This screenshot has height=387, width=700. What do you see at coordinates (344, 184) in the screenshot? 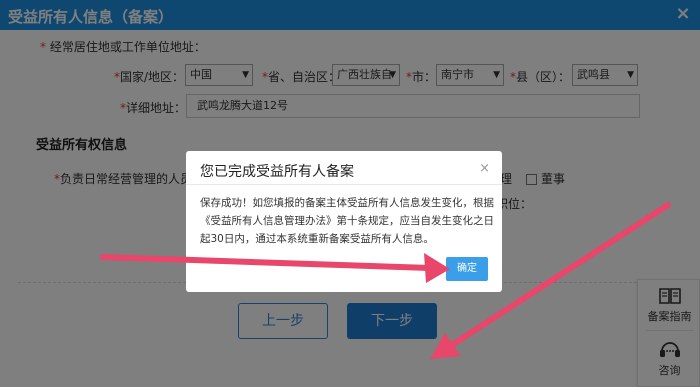
I see `dialog-divider` at bounding box center [344, 184].